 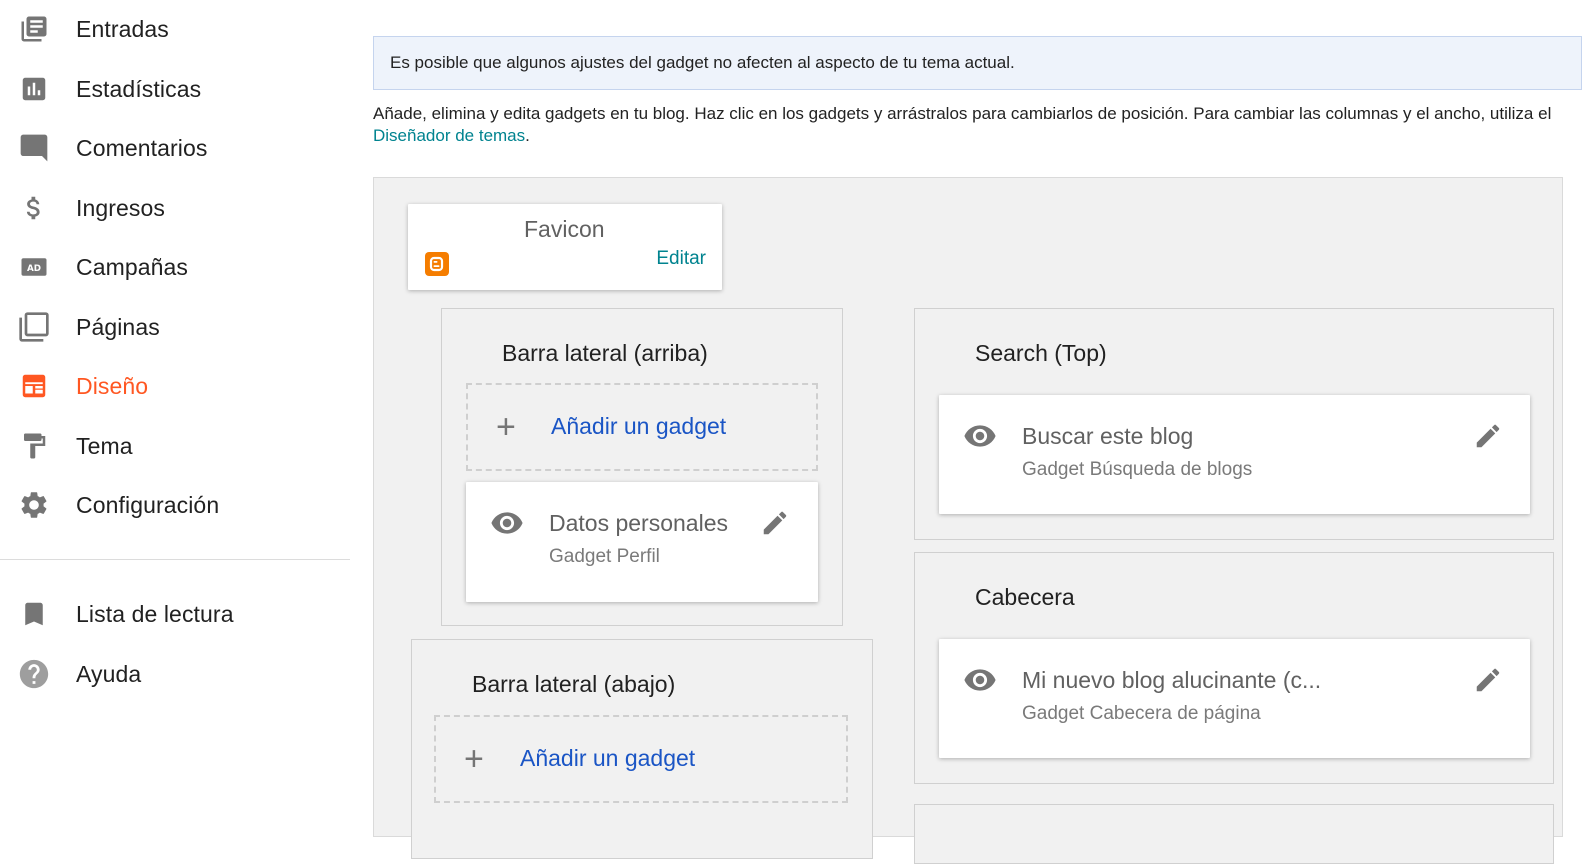 What do you see at coordinates (175, 559) in the screenshot?
I see `sidebar-divider` at bounding box center [175, 559].